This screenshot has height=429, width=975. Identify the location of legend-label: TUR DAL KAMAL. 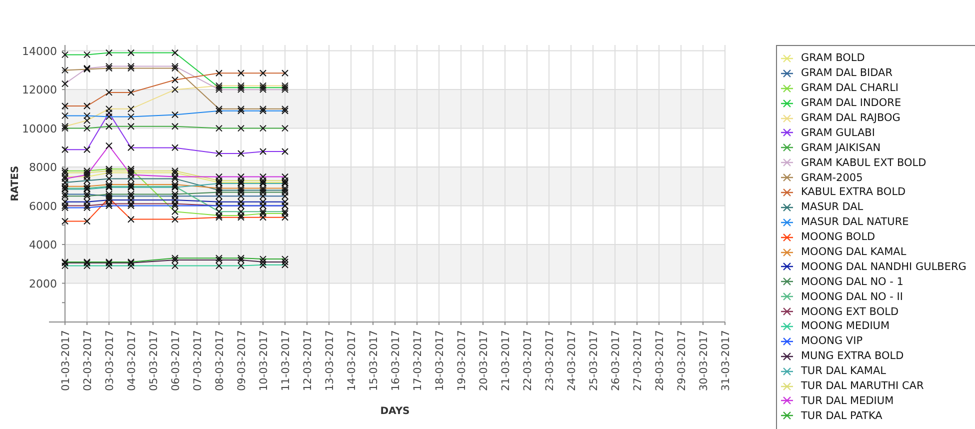
(843, 371).